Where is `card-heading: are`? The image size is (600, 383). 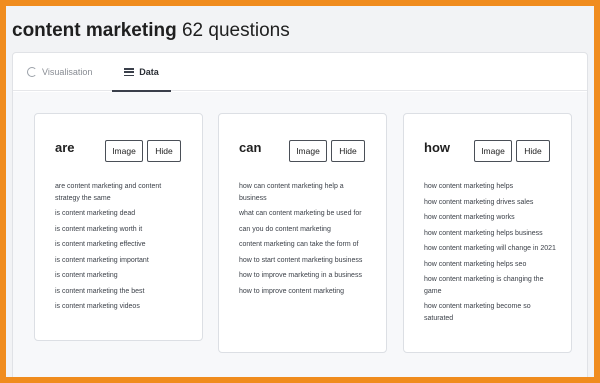
card-heading: are is located at coordinates (65, 147).